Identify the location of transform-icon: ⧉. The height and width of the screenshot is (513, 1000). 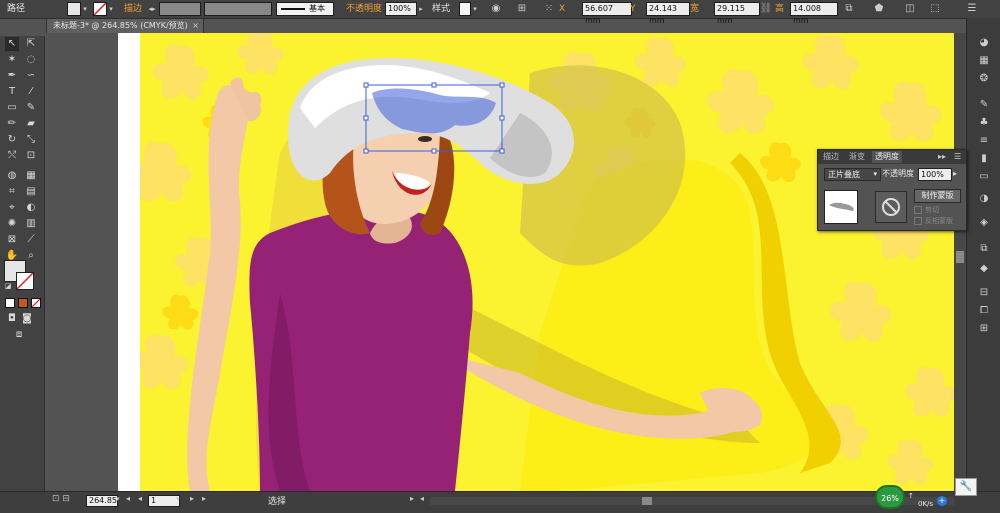
(849, 9).